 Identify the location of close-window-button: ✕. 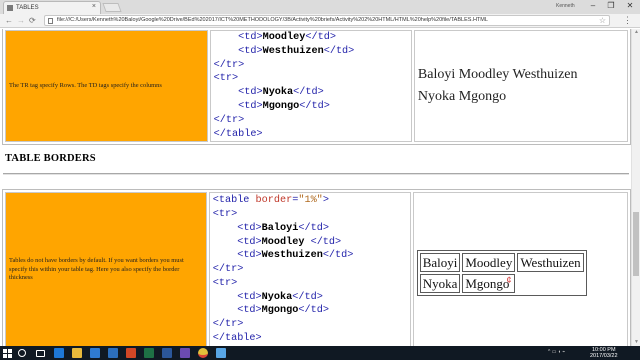
(630, 6).